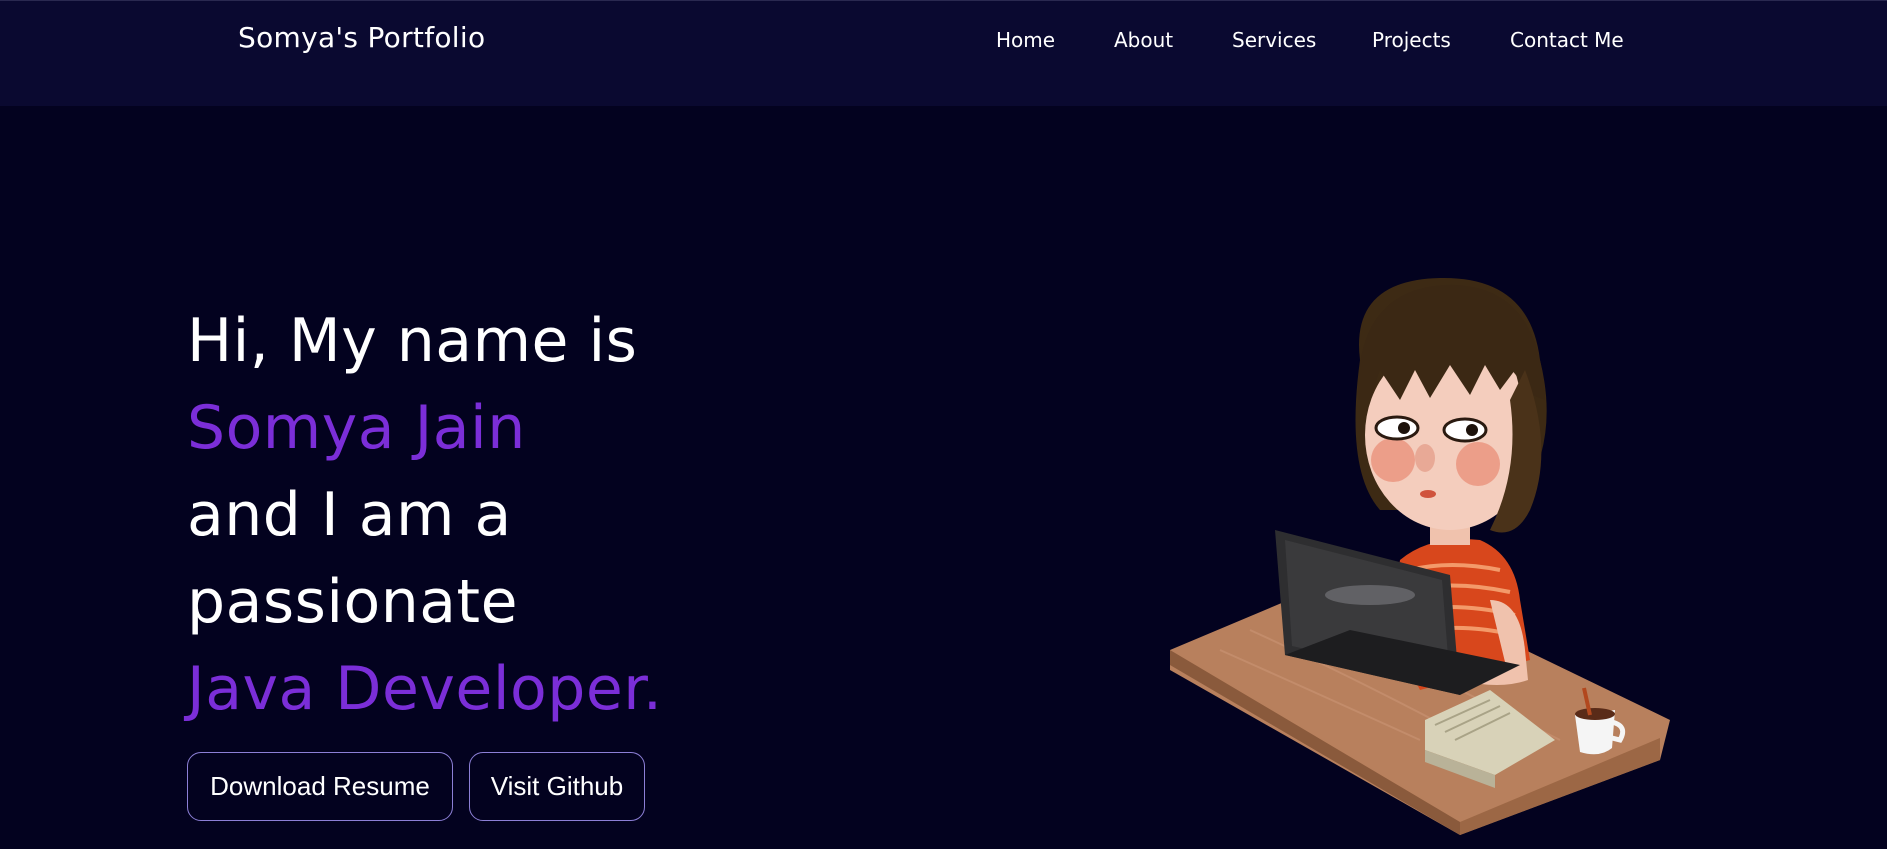  Describe the element at coordinates (352, 602) in the screenshot. I see `hero-line-passionate: passionate` at that location.